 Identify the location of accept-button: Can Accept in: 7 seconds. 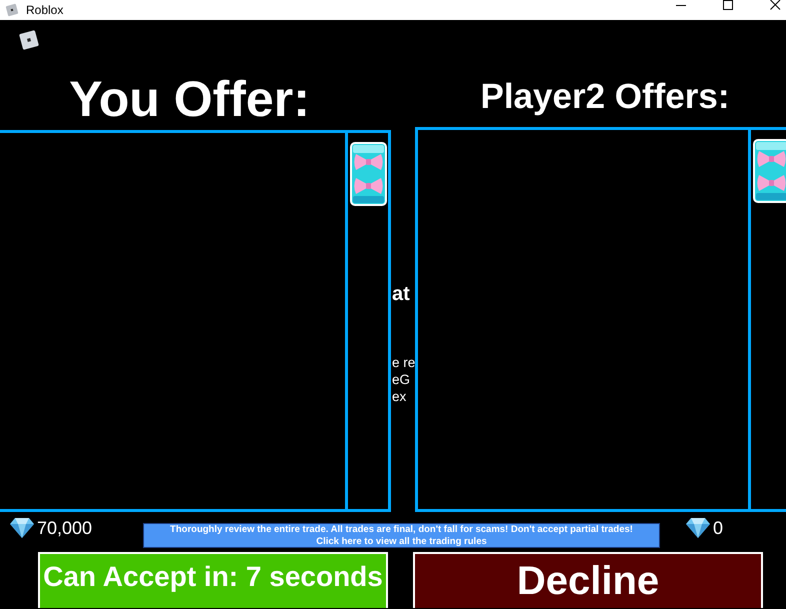
(213, 580).